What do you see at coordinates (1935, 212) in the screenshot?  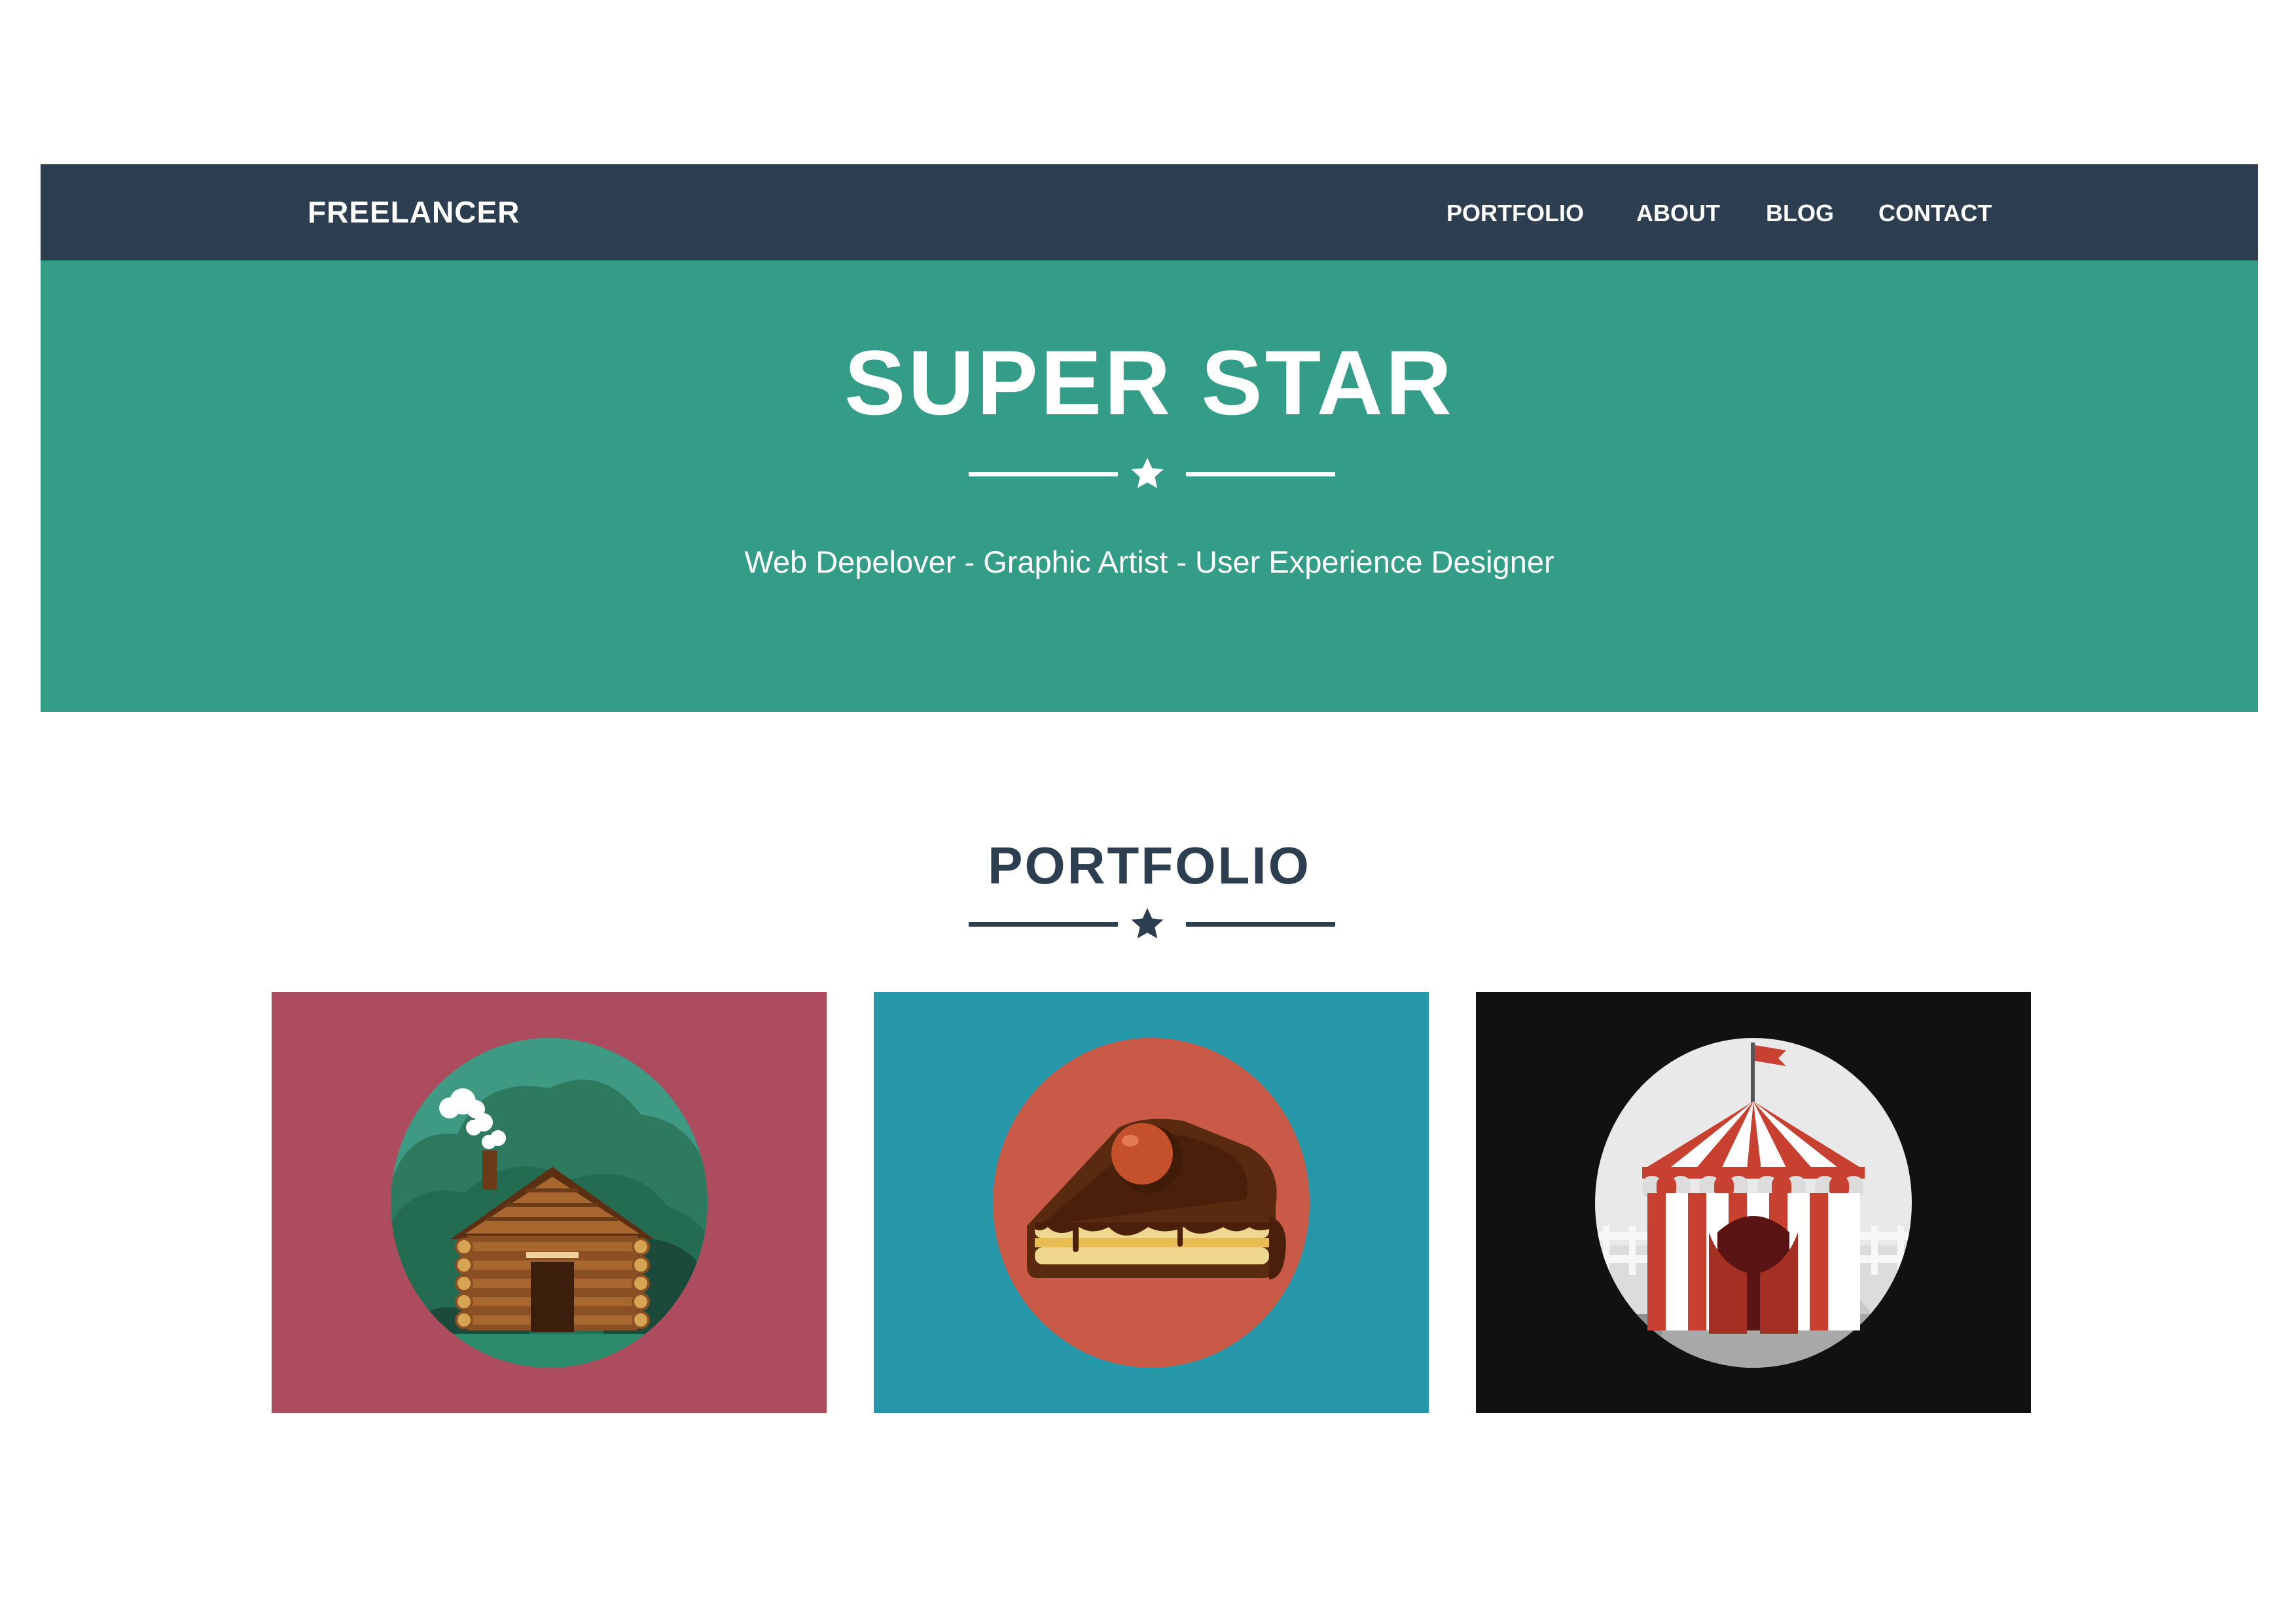 I see `nav-link-contact: CONTACT` at bounding box center [1935, 212].